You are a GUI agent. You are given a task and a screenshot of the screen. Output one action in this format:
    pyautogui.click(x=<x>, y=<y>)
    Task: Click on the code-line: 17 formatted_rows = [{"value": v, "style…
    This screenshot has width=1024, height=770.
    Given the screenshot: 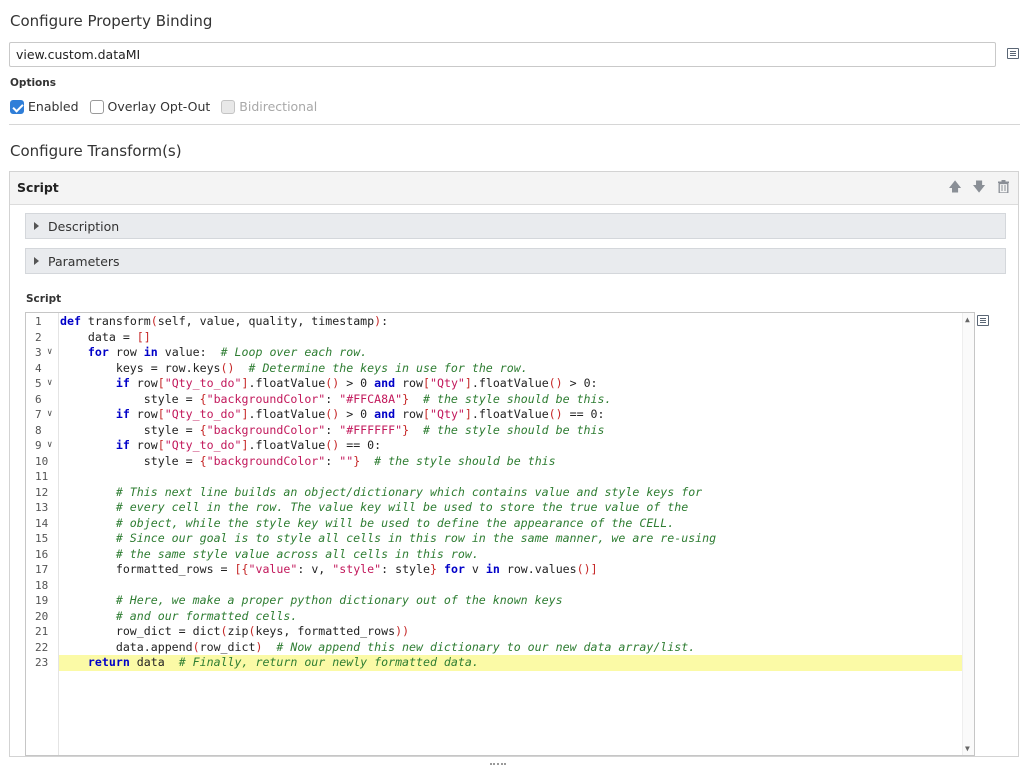 What is the action you would take?
    pyautogui.click(x=500, y=570)
    